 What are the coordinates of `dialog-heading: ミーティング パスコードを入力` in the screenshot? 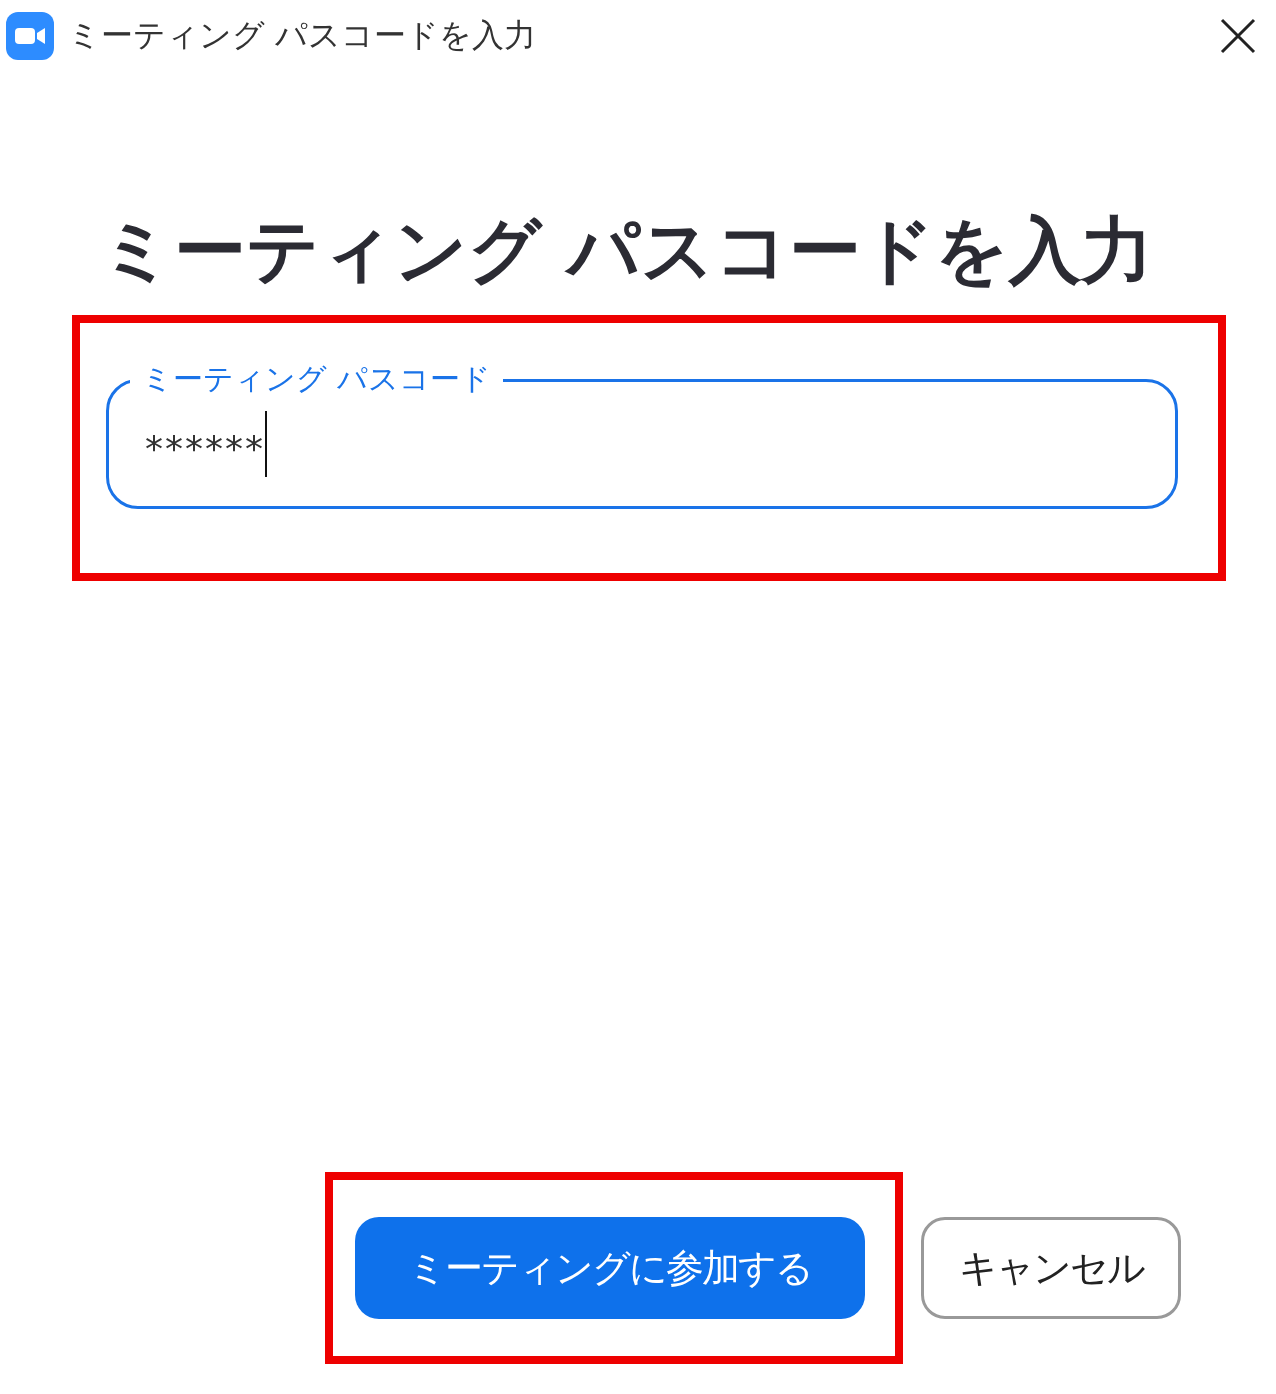 It's located at (627, 250).